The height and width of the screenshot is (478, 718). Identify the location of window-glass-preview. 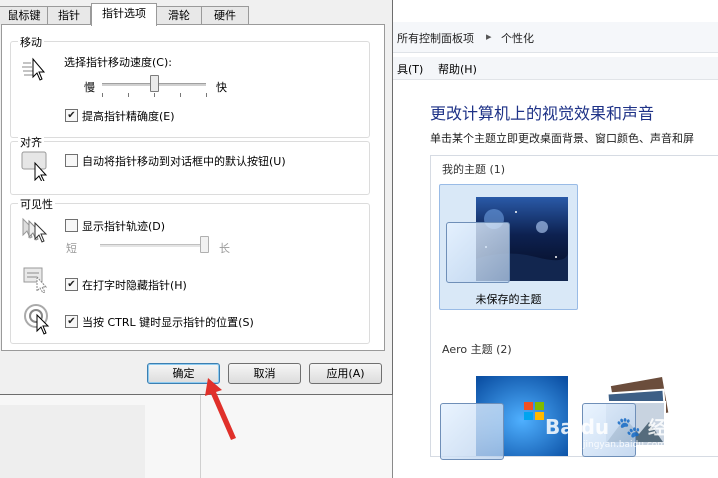
(478, 252).